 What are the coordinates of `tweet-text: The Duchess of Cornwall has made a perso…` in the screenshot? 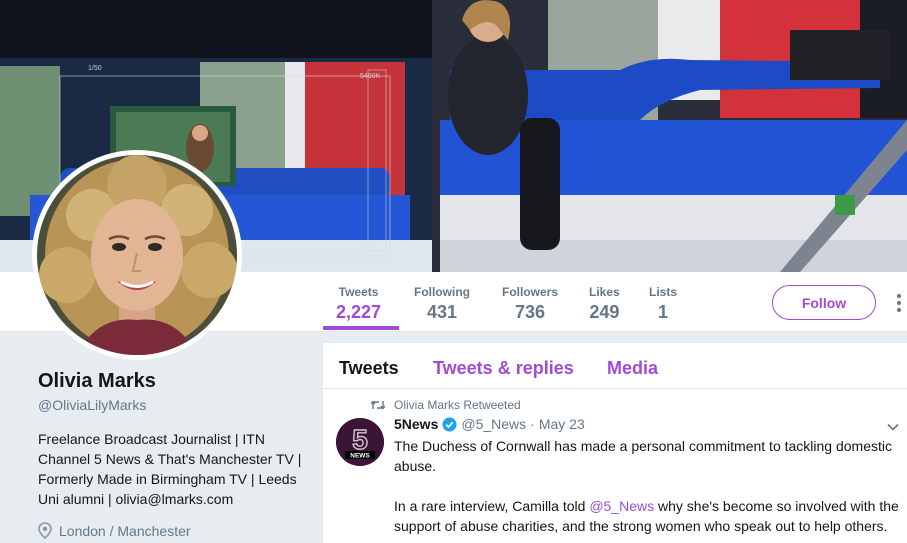 It's located at (646, 489).